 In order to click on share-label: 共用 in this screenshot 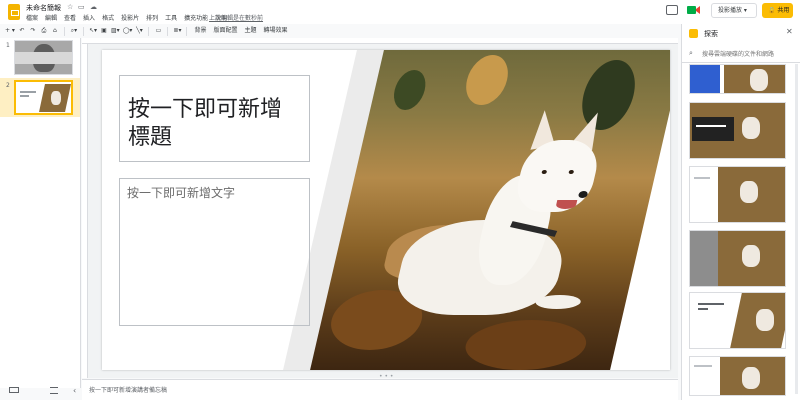, I will do `click(783, 10)`.